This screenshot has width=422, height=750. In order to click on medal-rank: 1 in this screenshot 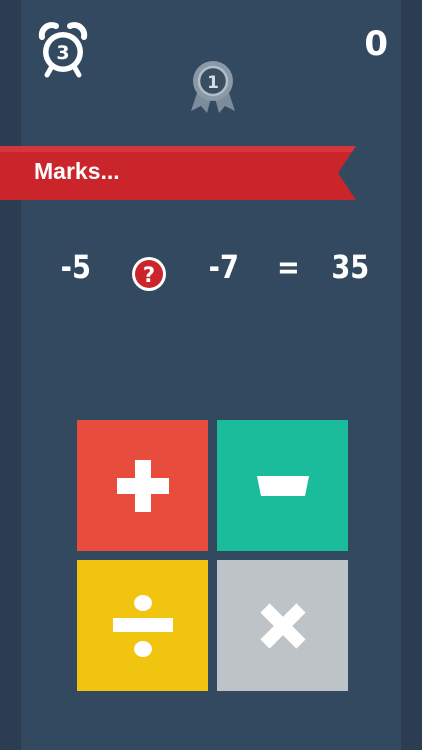, I will do `click(213, 83)`.